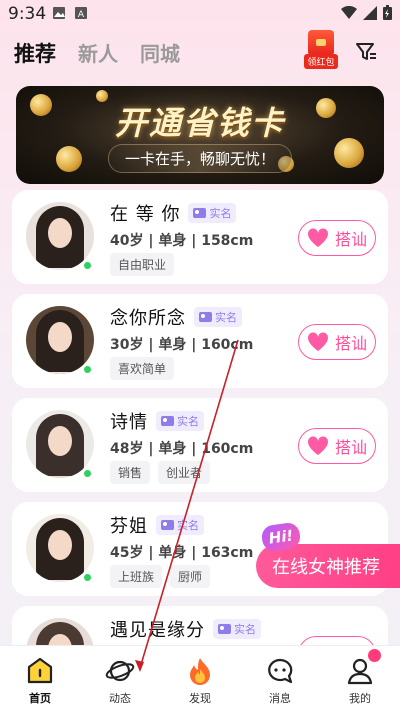 Image resolution: width=400 pixels, height=711 pixels. I want to click on filter-icon, so click(366, 52).